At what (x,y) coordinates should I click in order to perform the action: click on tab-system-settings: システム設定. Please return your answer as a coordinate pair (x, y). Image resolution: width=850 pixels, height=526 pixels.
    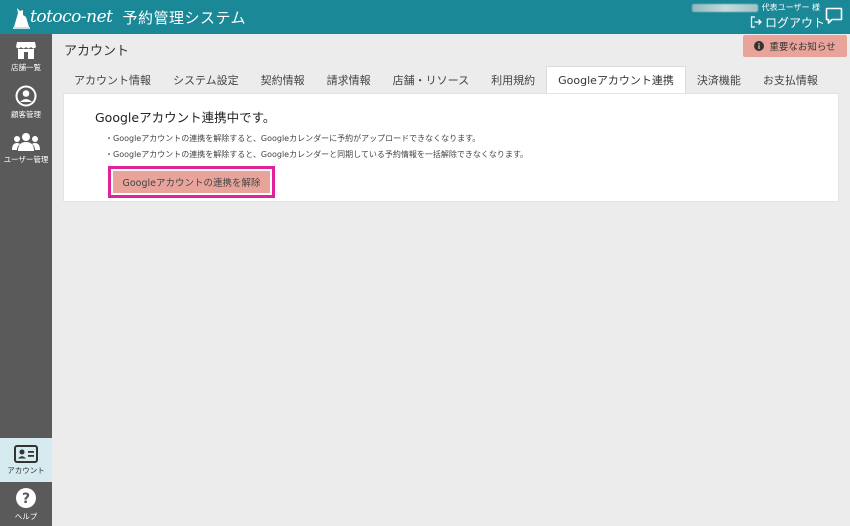
    Looking at the image, I should click on (206, 79).